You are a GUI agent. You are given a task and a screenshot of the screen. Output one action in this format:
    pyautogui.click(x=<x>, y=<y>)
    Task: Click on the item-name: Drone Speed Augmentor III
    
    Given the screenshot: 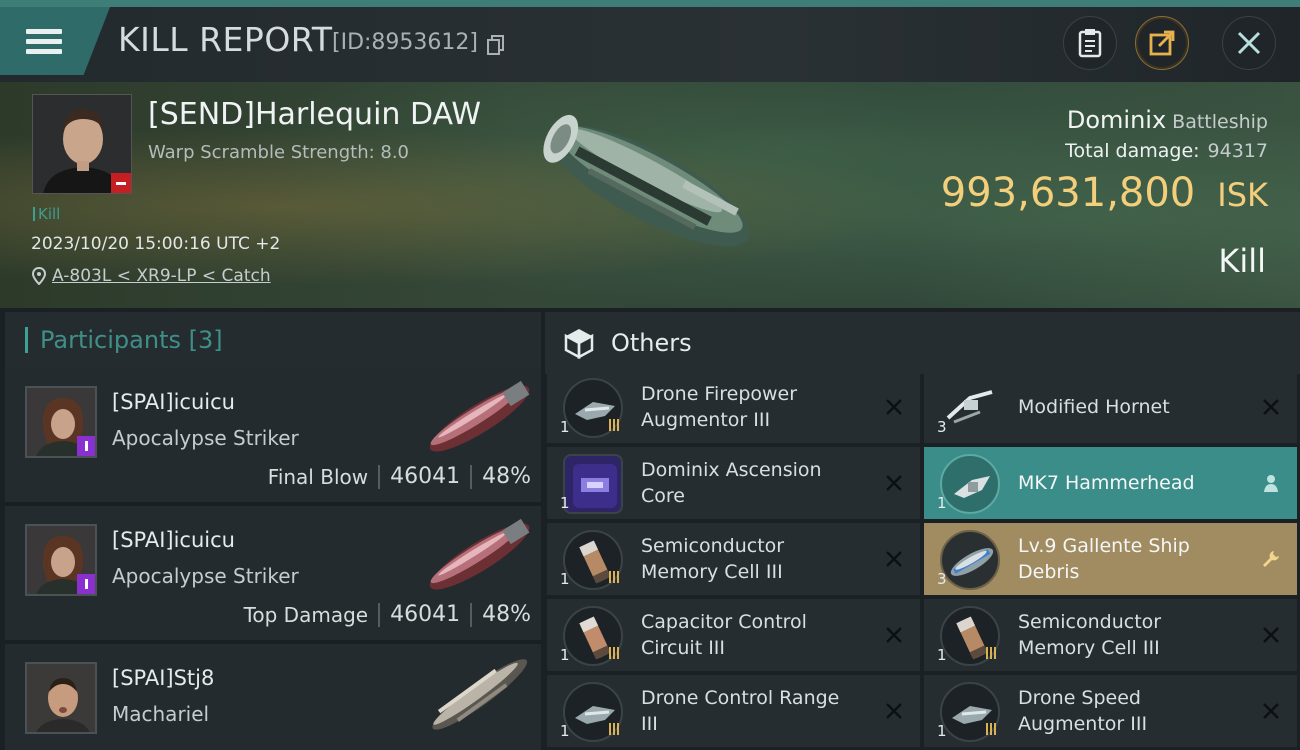 What is the action you would take?
    pyautogui.click(x=1083, y=711)
    